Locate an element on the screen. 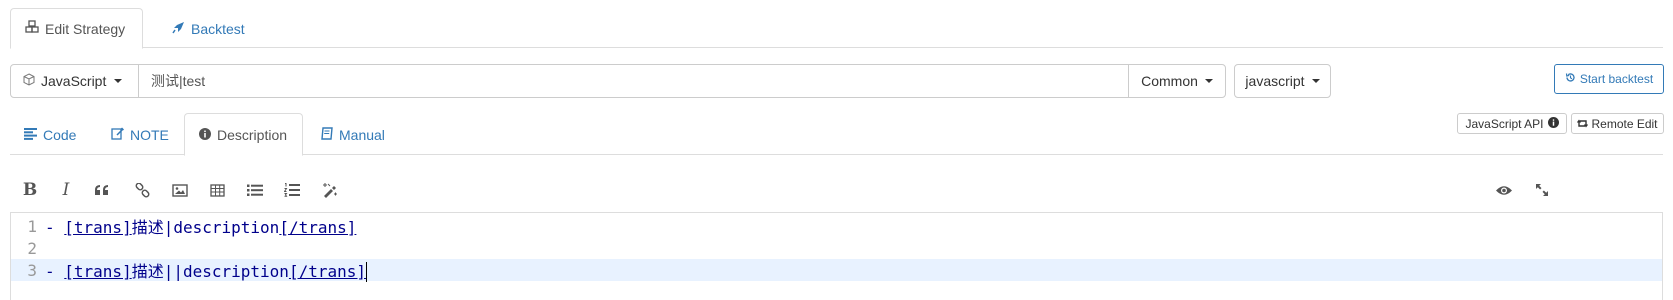  language-label: JavaScript is located at coordinates (74, 81).